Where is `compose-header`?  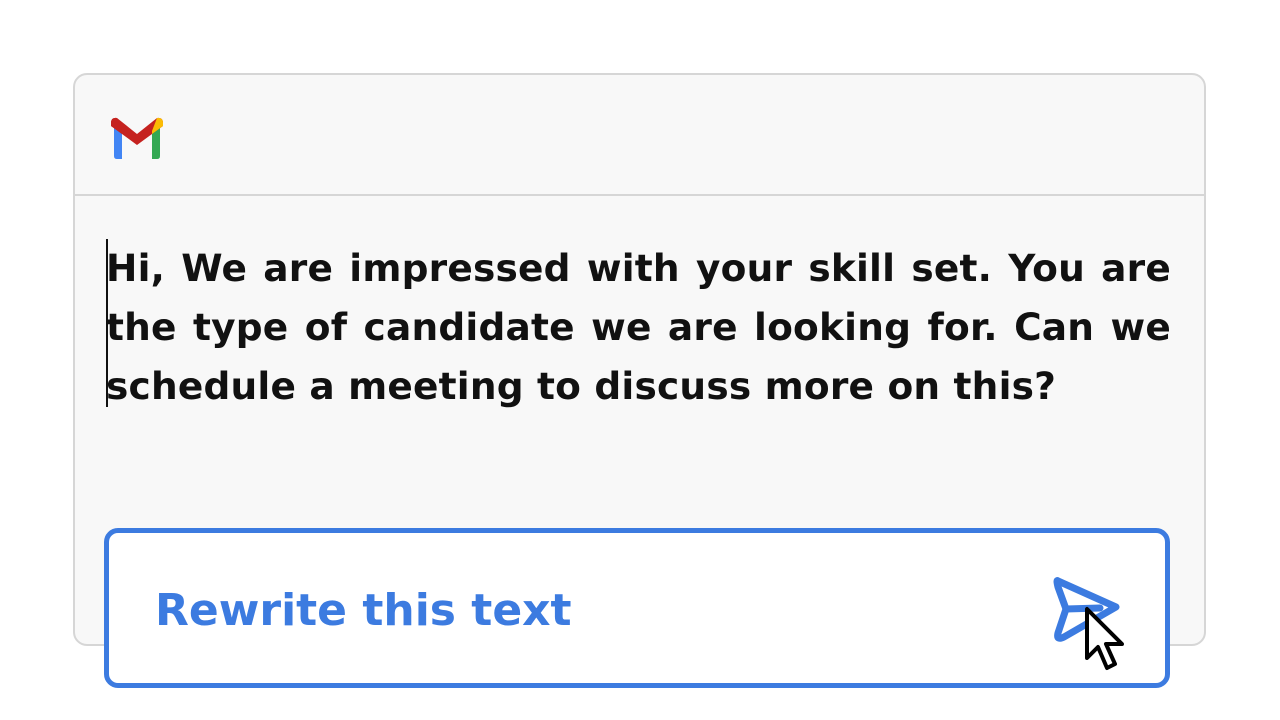
compose-header is located at coordinates (639, 135).